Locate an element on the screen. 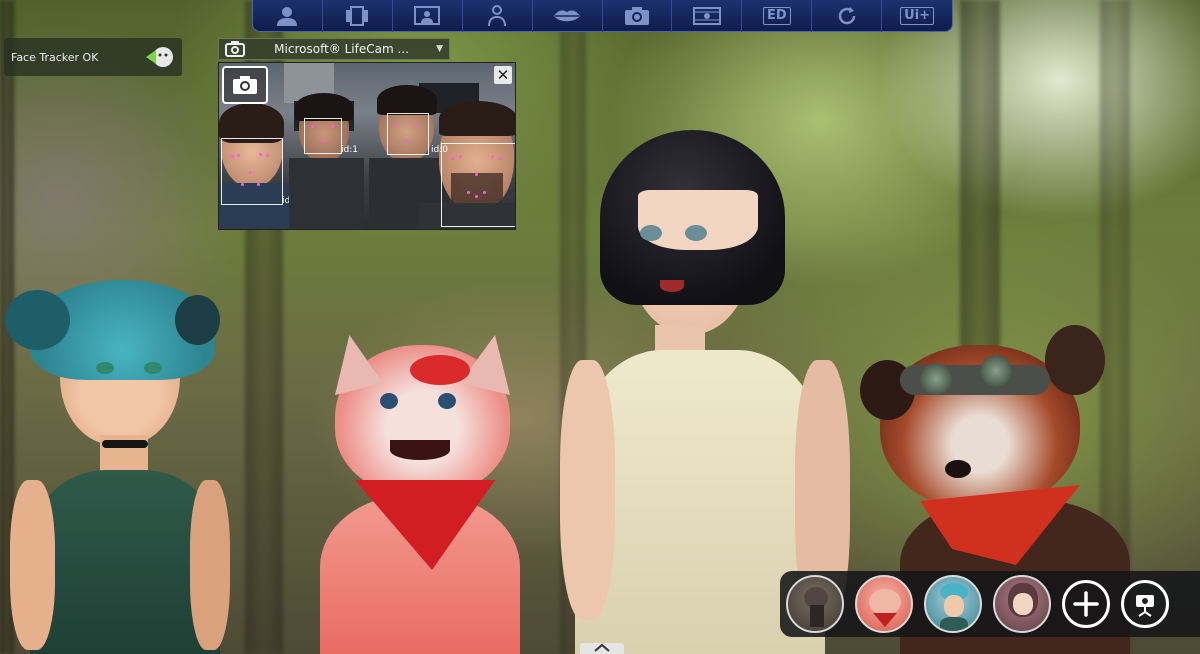  lips-button is located at coordinates (568, 16).